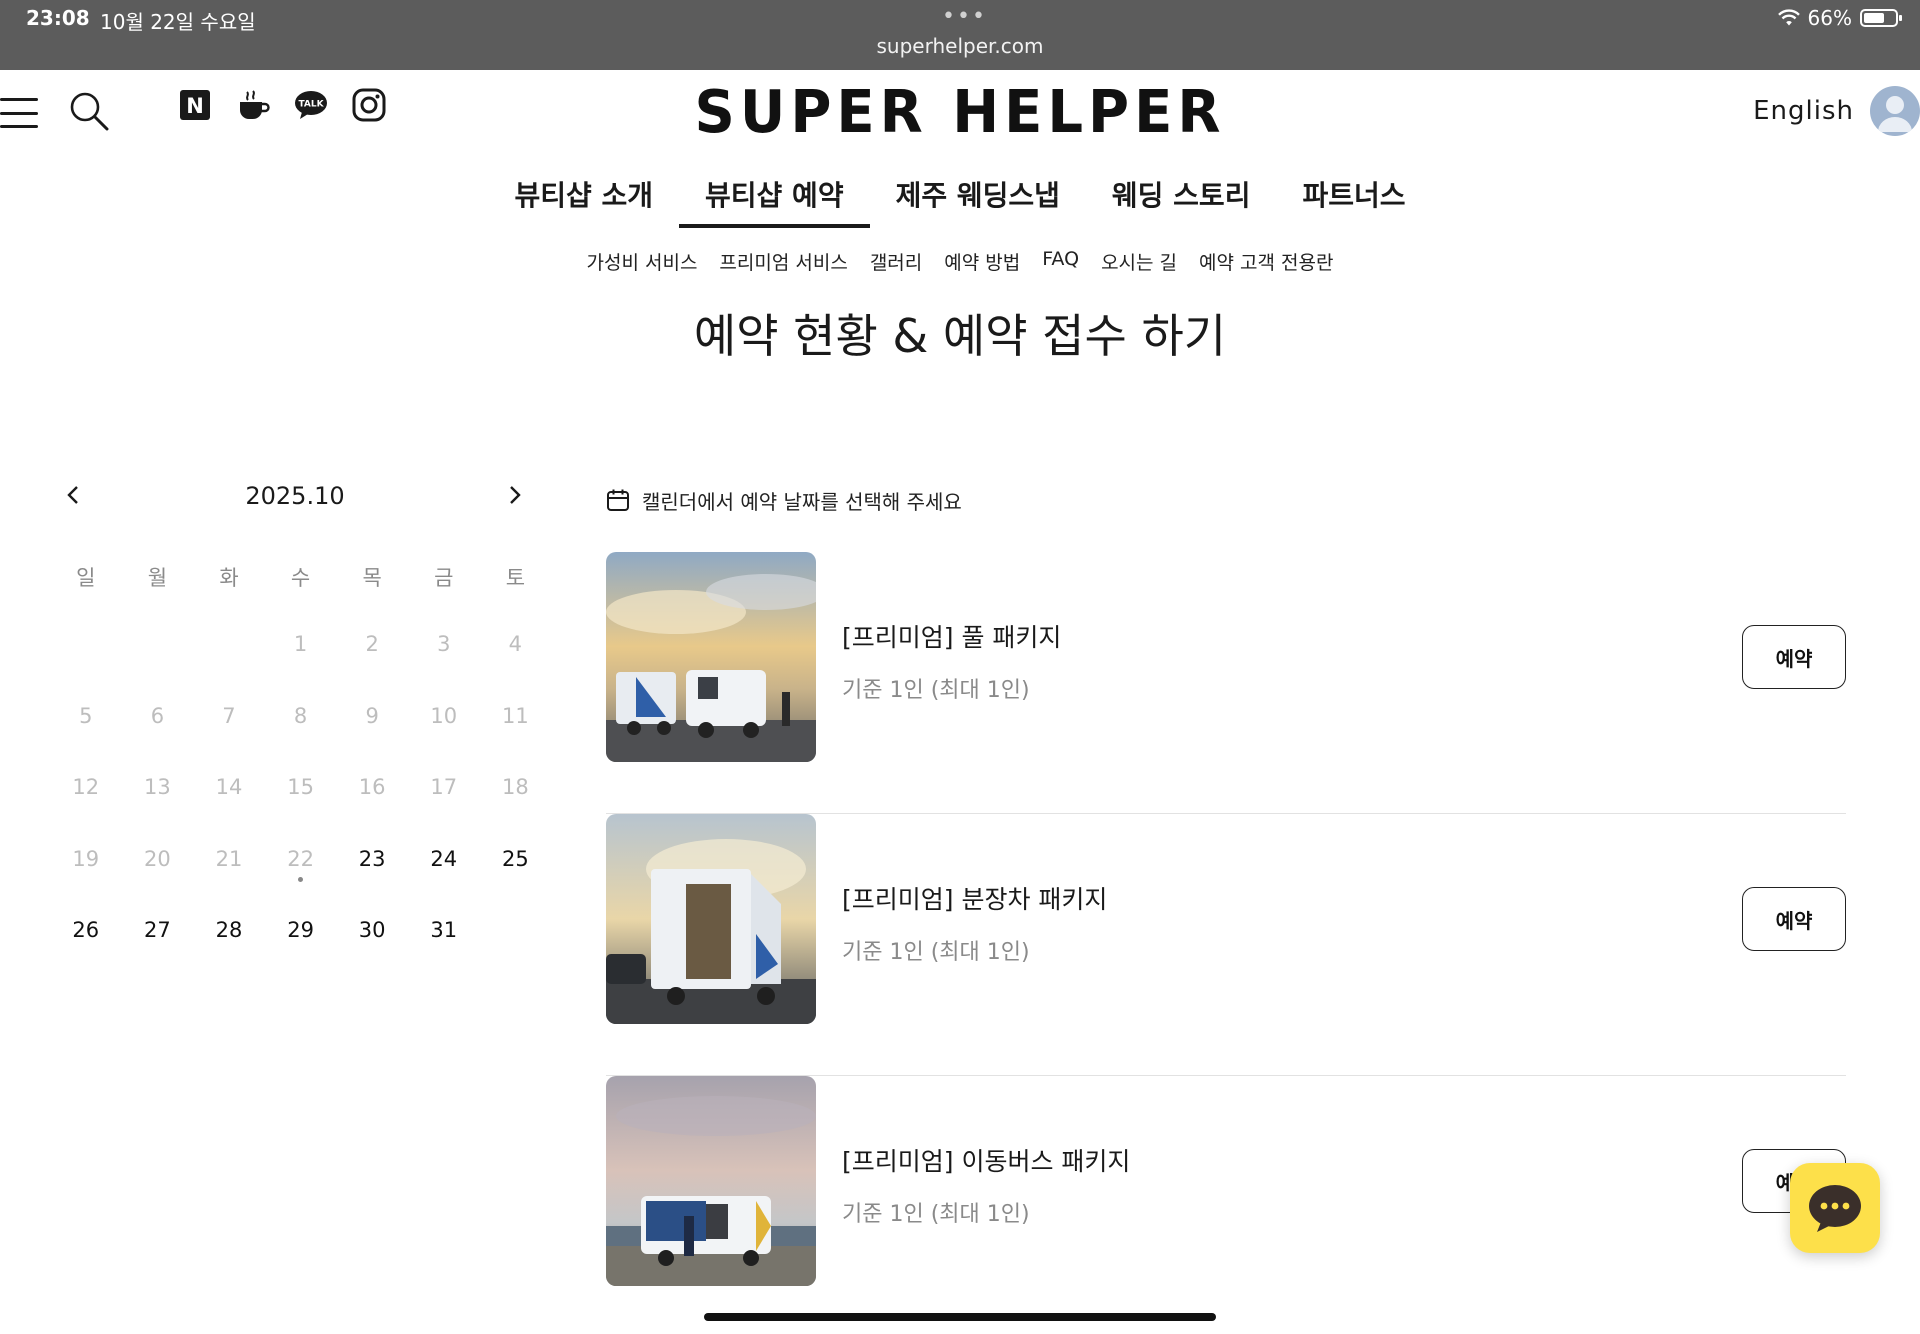 The width and height of the screenshot is (1920, 1334). I want to click on calendar-day: 28, so click(229, 944).